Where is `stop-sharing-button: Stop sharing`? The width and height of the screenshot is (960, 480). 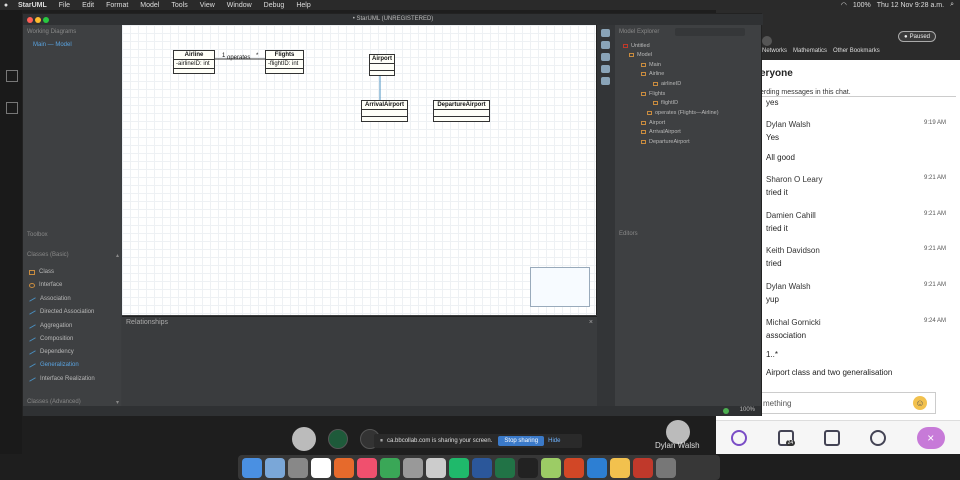 stop-sharing-button: Stop sharing is located at coordinates (521, 441).